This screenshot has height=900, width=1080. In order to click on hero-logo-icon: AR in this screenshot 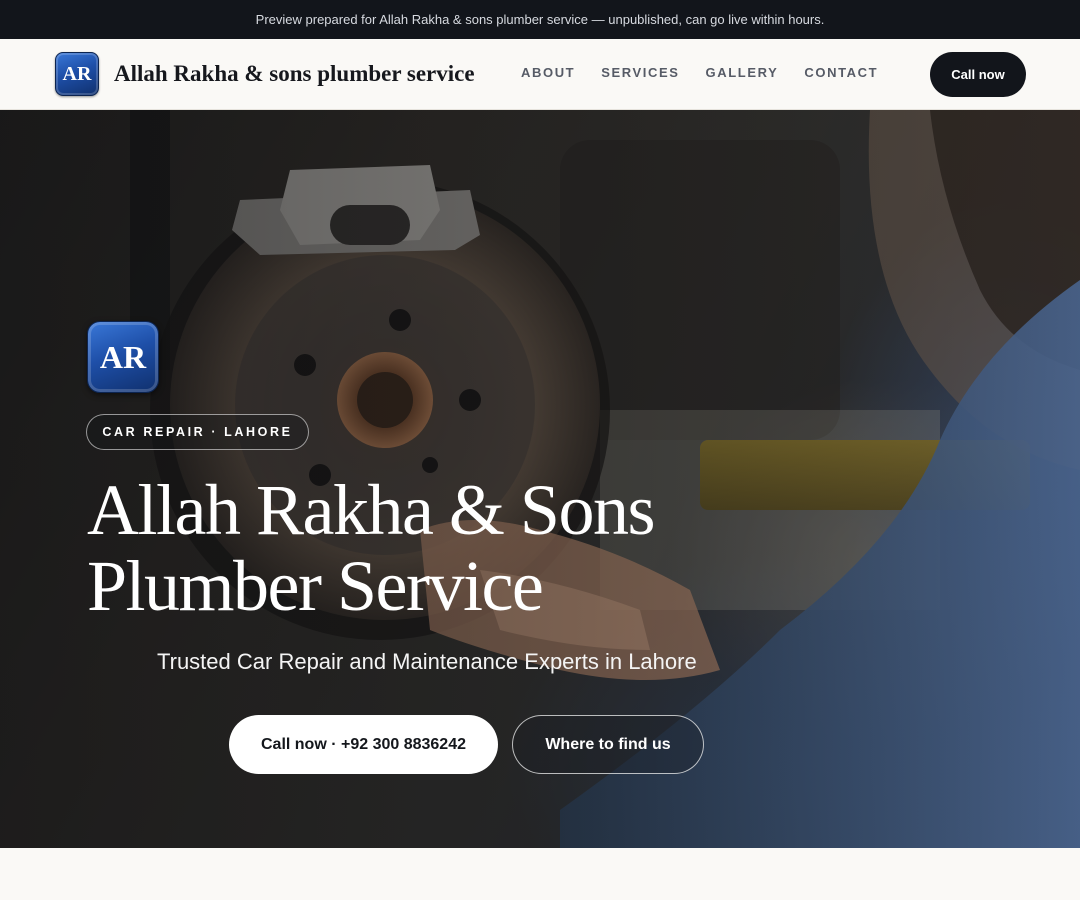, I will do `click(123, 357)`.